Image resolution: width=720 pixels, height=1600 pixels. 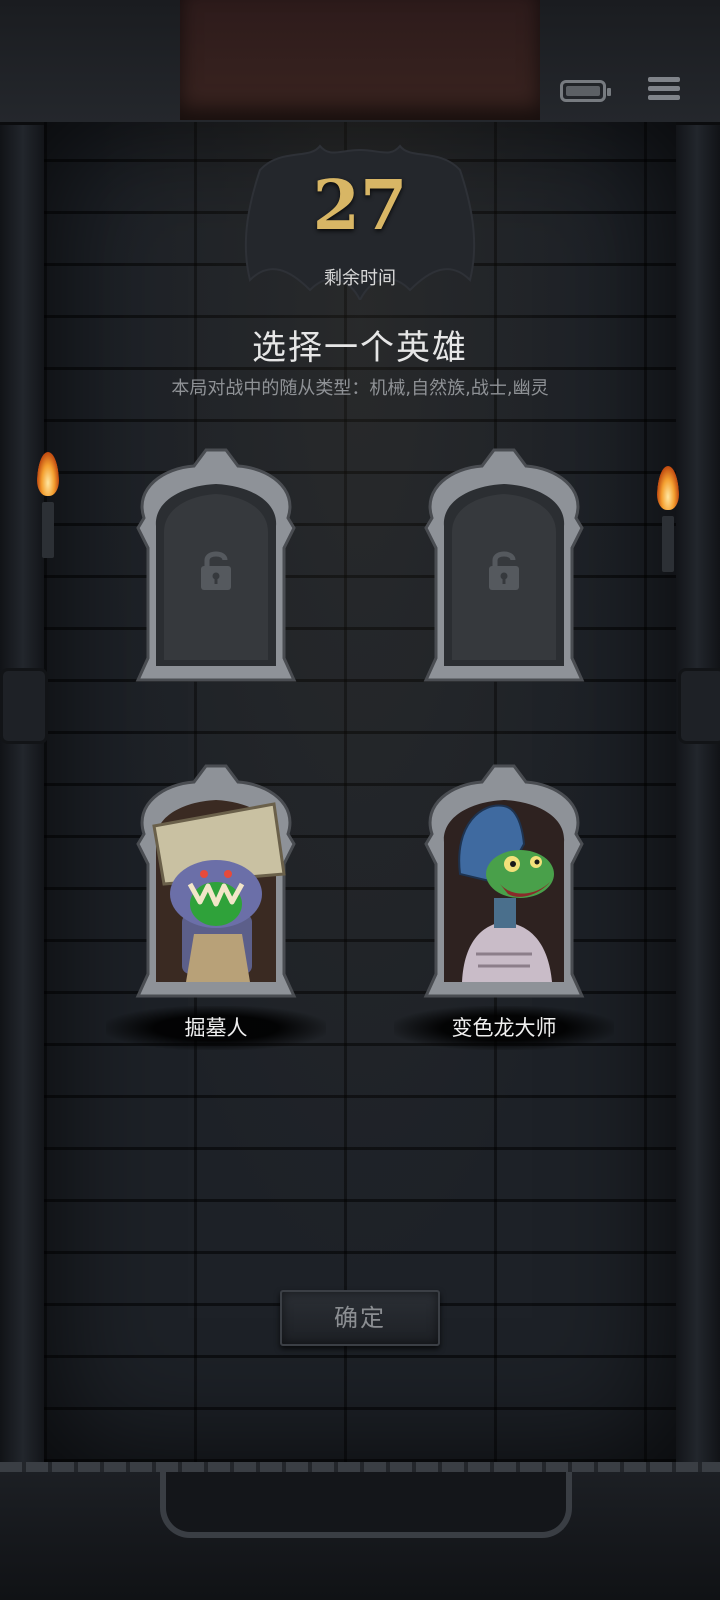 What do you see at coordinates (504, 1028) in the screenshot?
I see `hero-name-chameleon-master: 变色龙大师` at bounding box center [504, 1028].